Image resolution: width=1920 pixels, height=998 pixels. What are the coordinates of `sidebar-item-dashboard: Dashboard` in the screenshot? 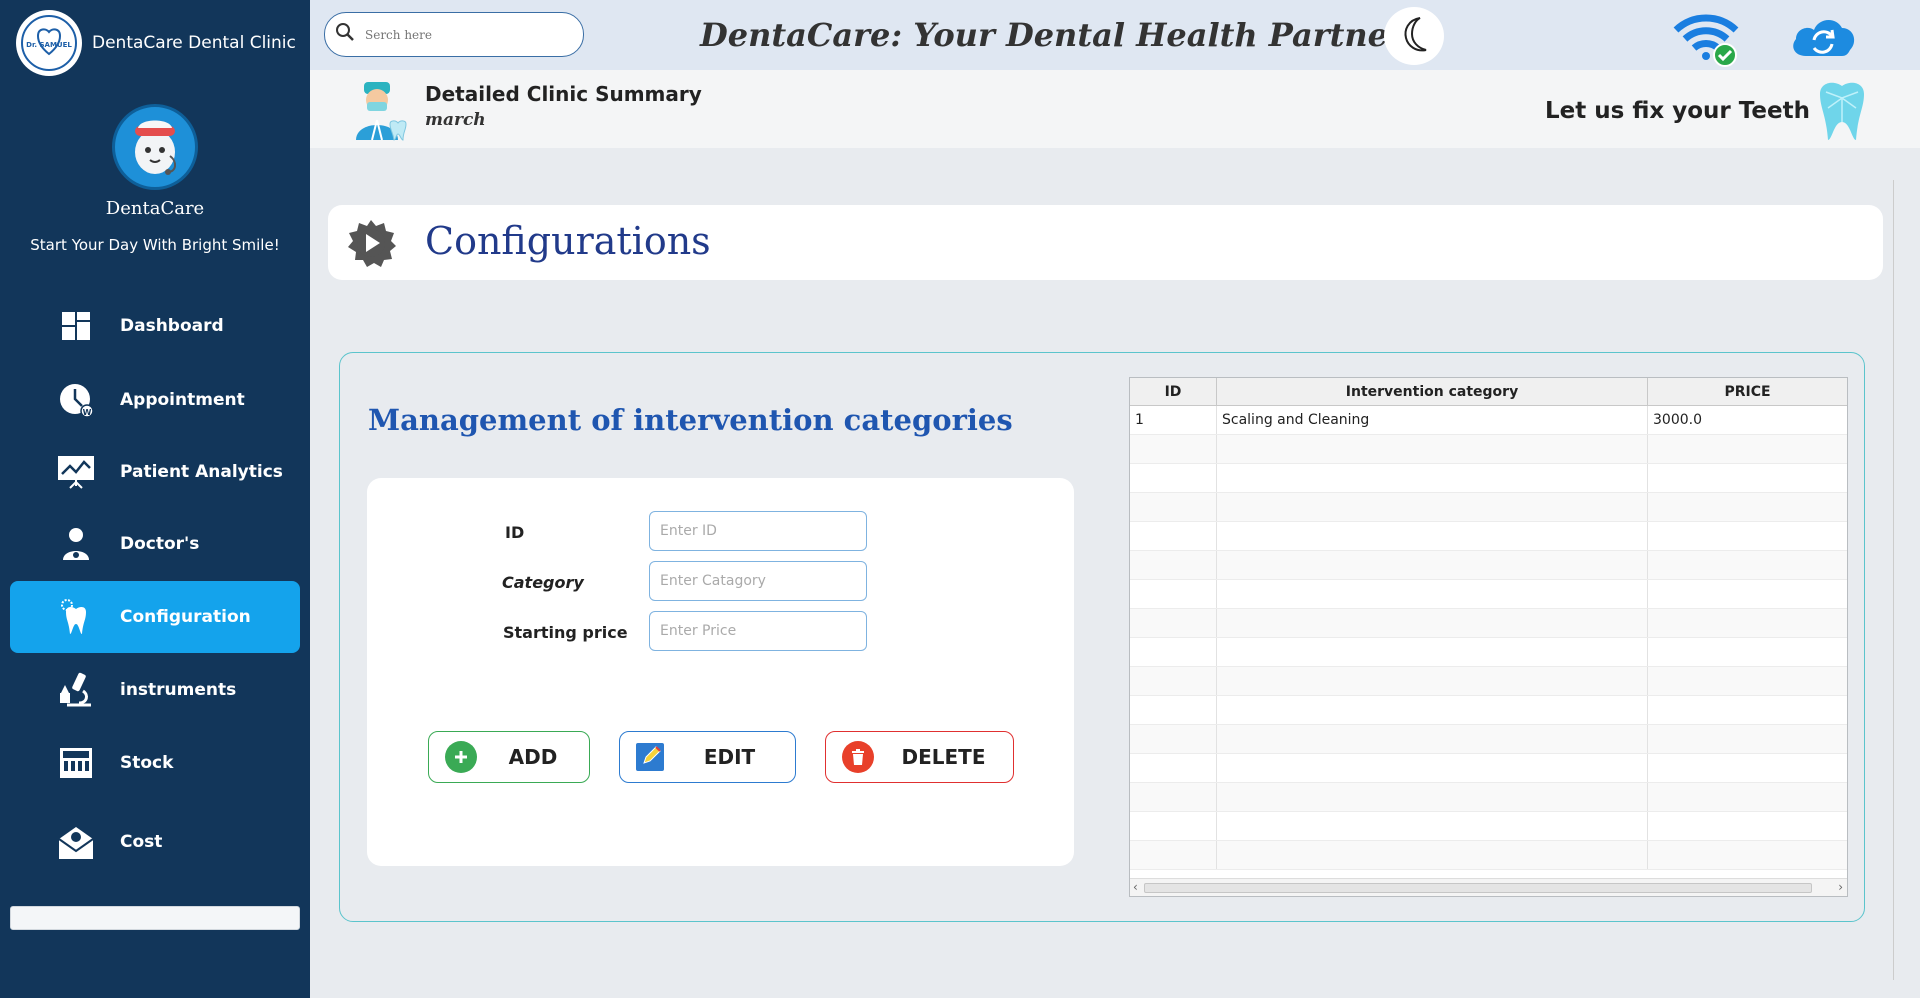 It's located at (155, 326).